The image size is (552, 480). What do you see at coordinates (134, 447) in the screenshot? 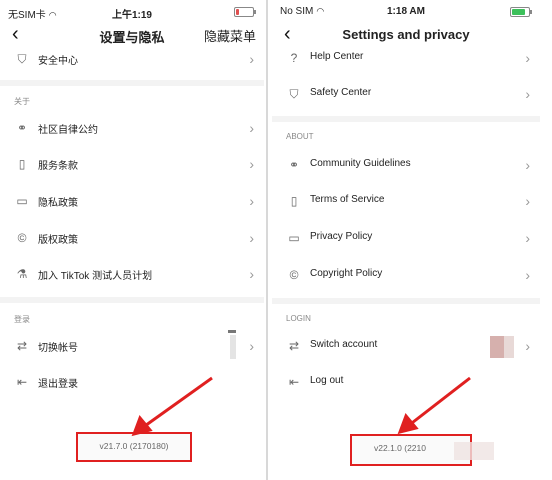
I see `version-label: v21.7.0 (2170180)` at bounding box center [134, 447].